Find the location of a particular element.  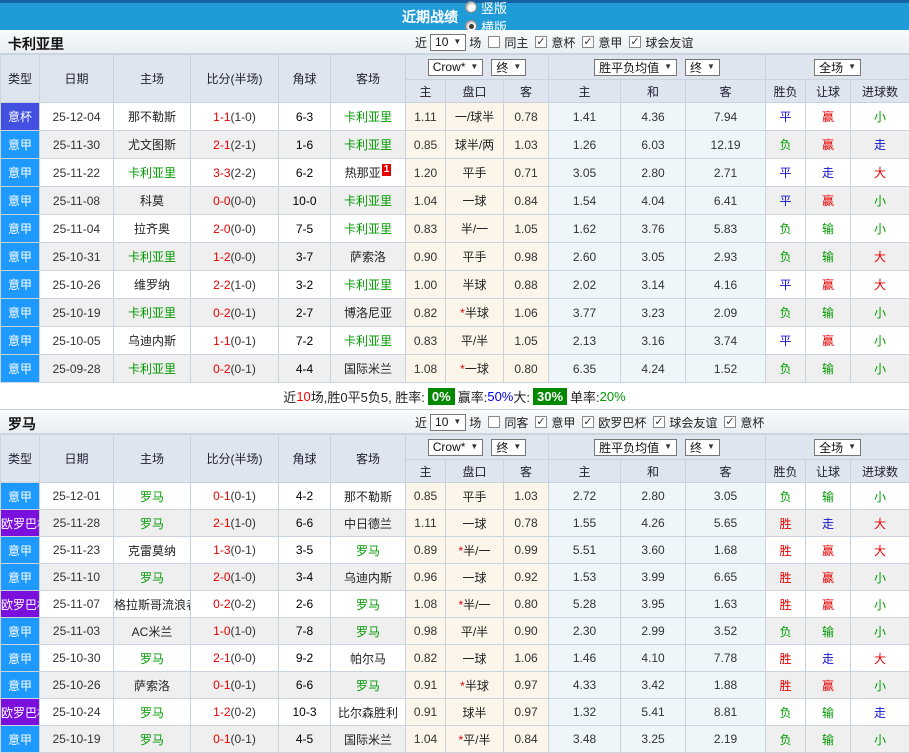

avg-draw-cell: 4.10 is located at coordinates (653, 658).